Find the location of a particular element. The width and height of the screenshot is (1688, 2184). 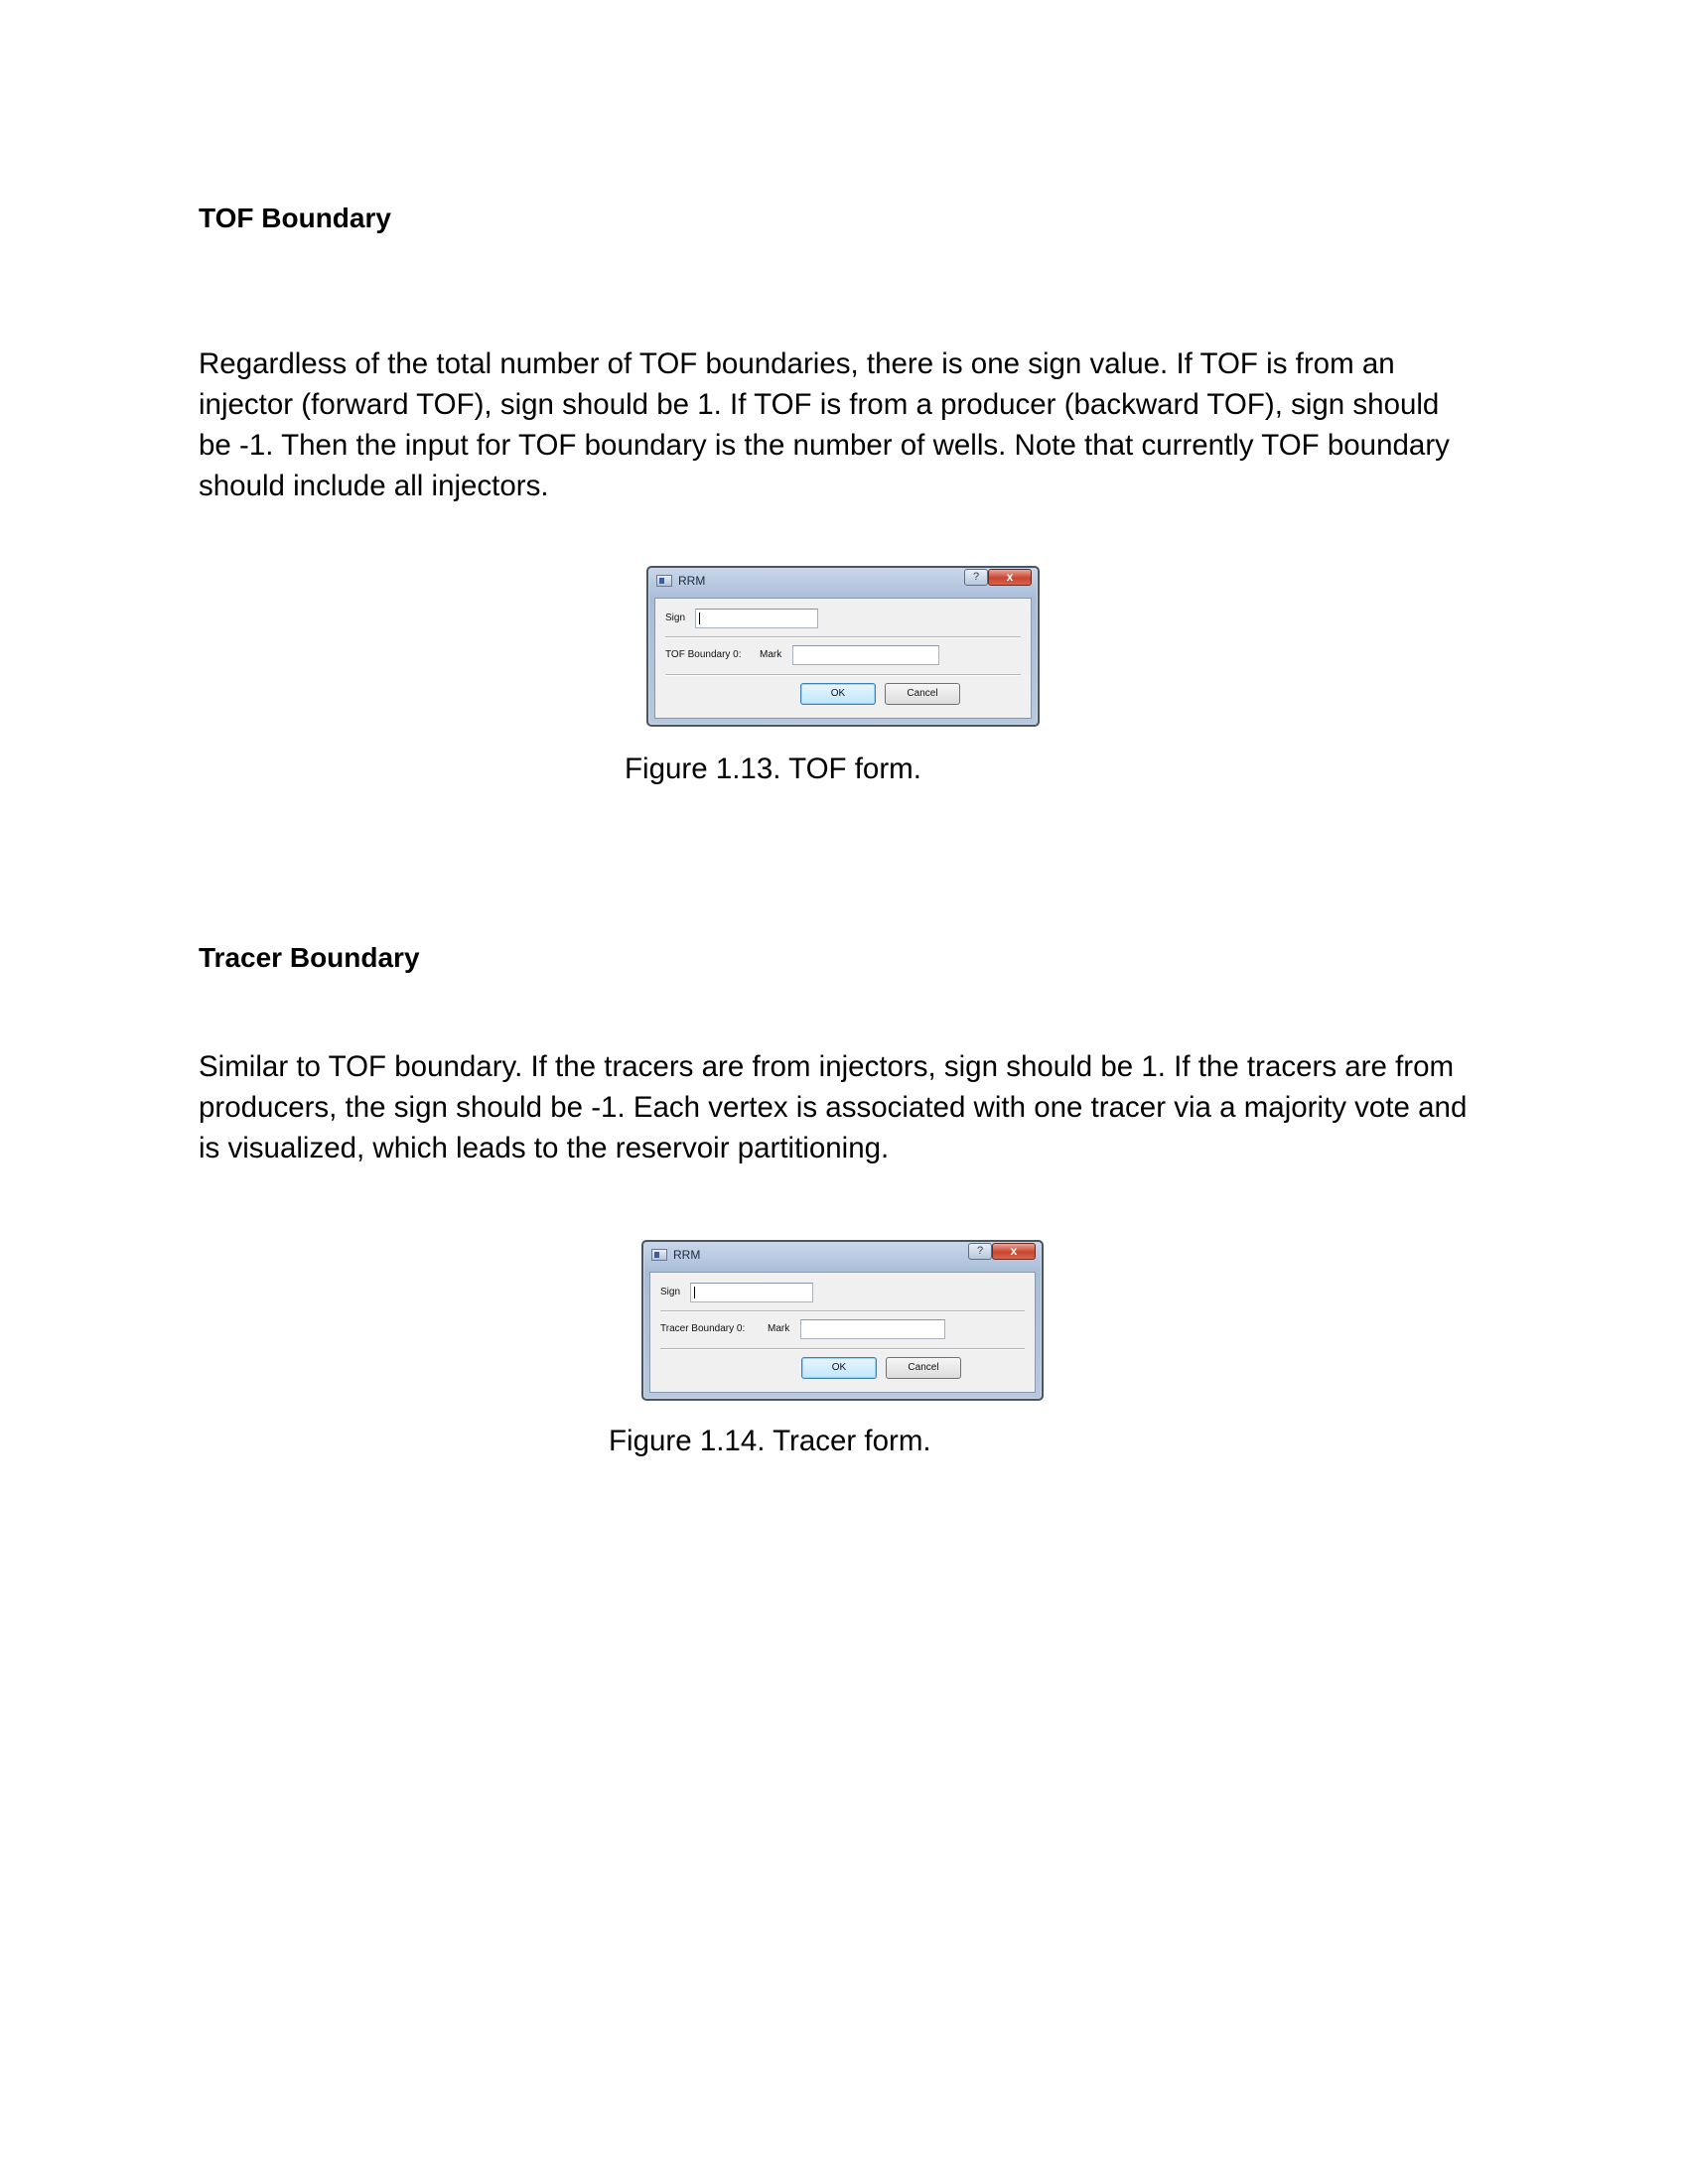

figure-caption: Figure 1.13. TOF form. is located at coordinates (773, 768).